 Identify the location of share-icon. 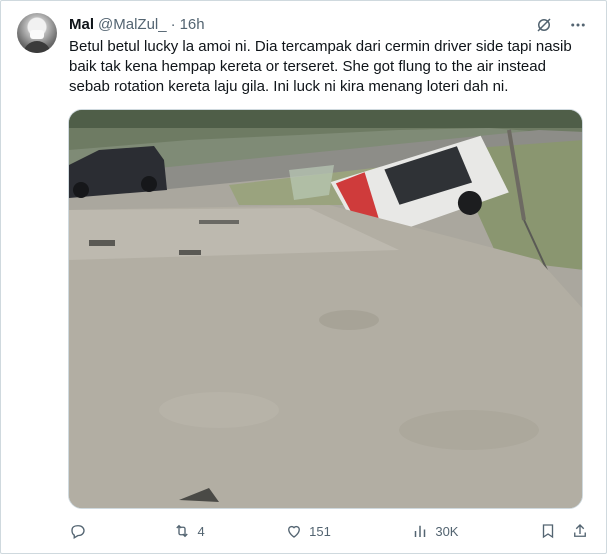
(580, 530).